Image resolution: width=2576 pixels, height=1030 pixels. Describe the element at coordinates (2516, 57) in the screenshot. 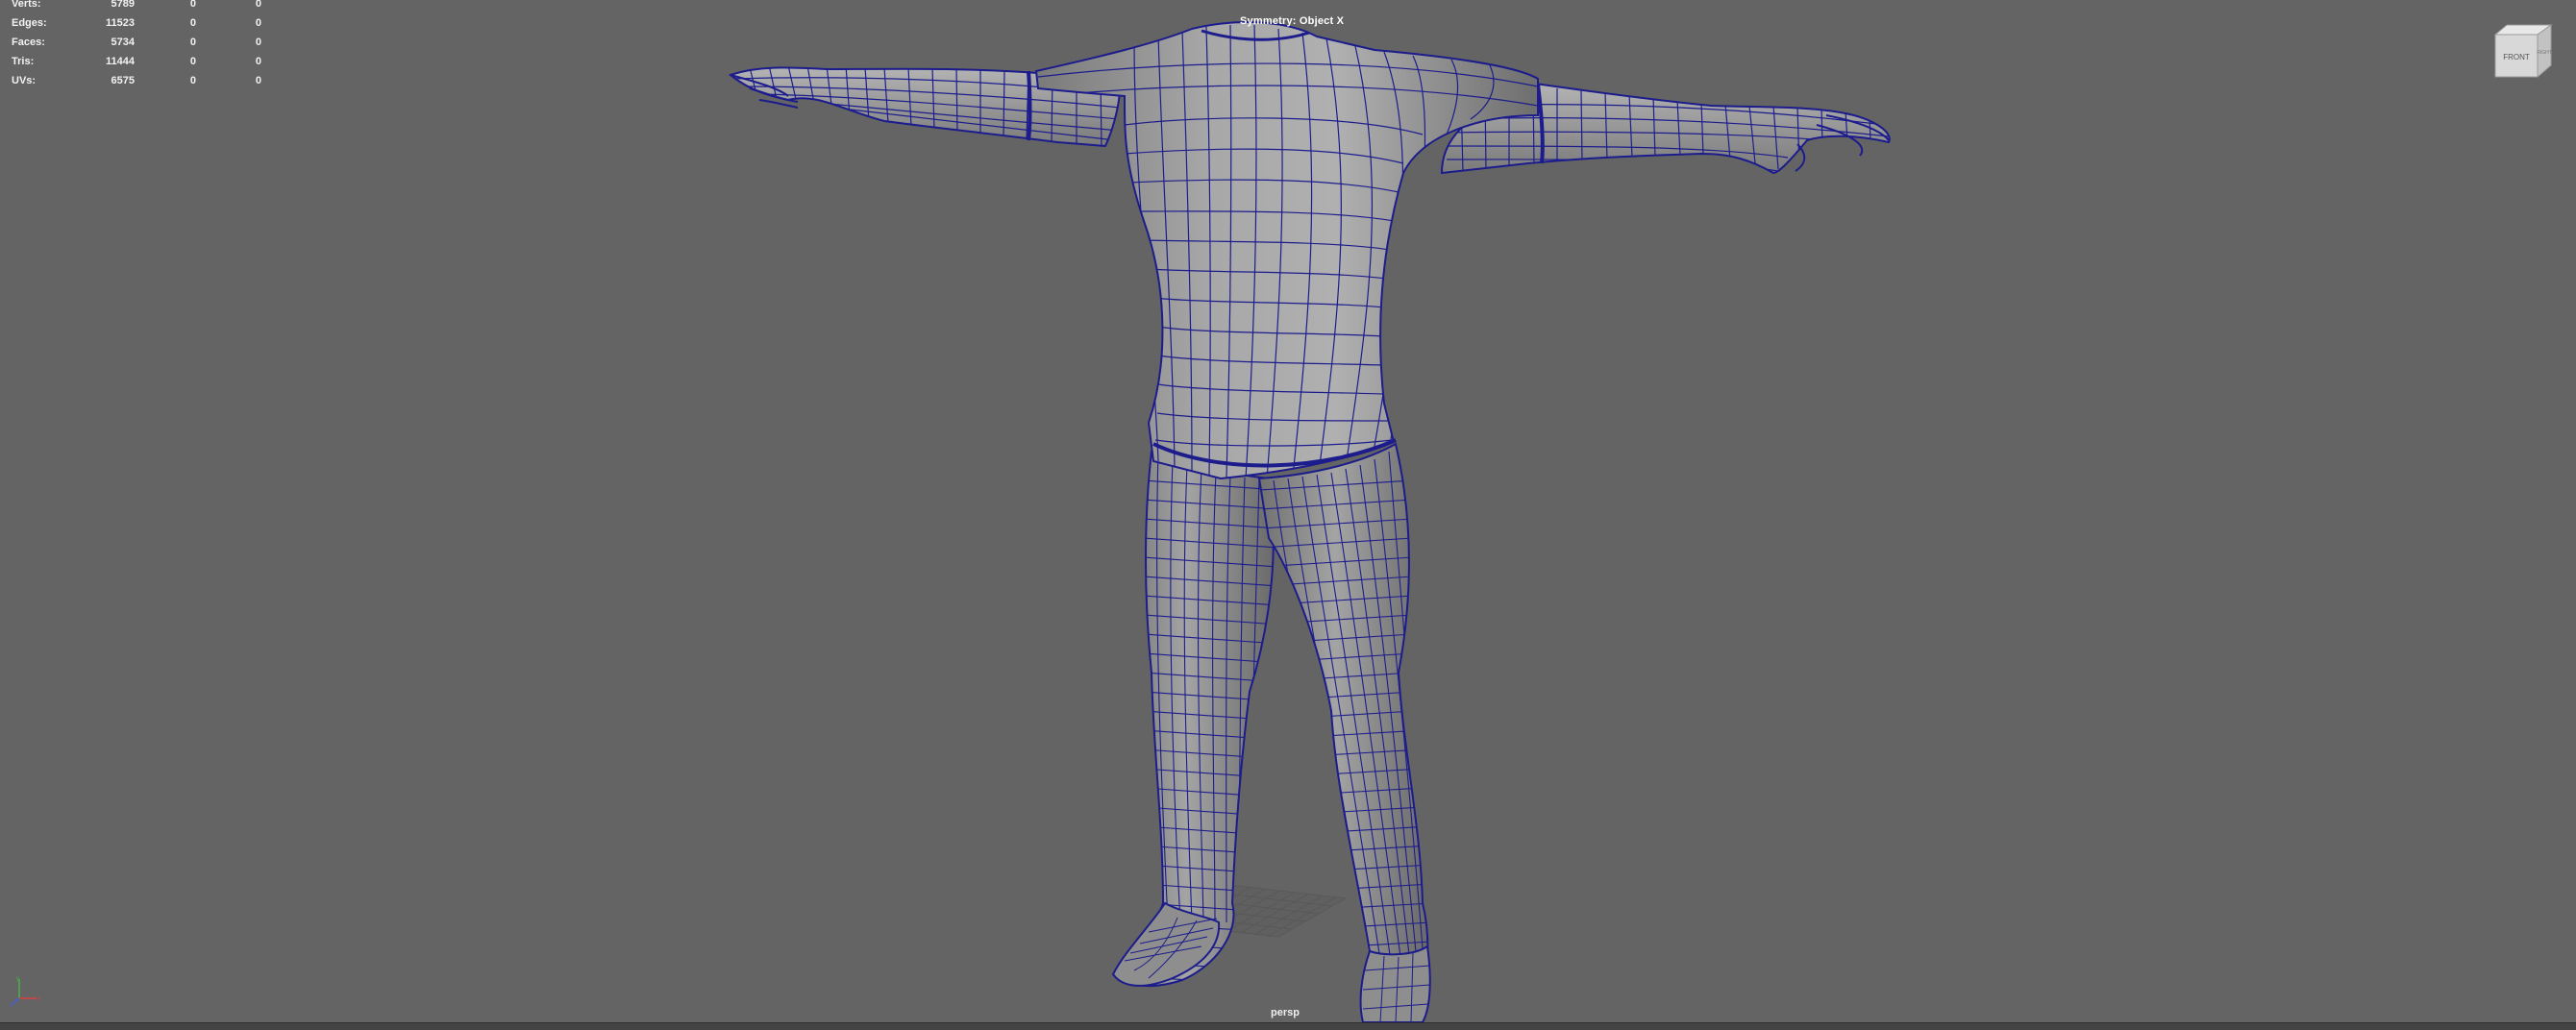

I see `viewcube-front-label: FRONT` at that location.